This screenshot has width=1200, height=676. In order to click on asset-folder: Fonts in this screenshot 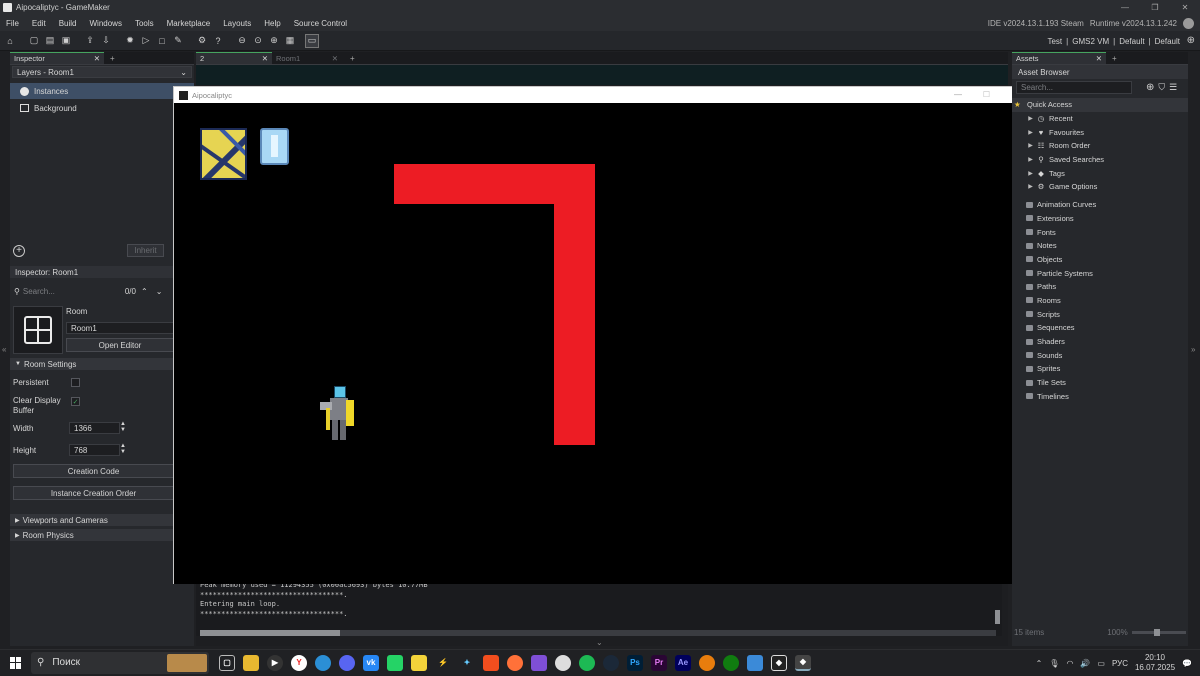, I will do `click(1100, 232)`.